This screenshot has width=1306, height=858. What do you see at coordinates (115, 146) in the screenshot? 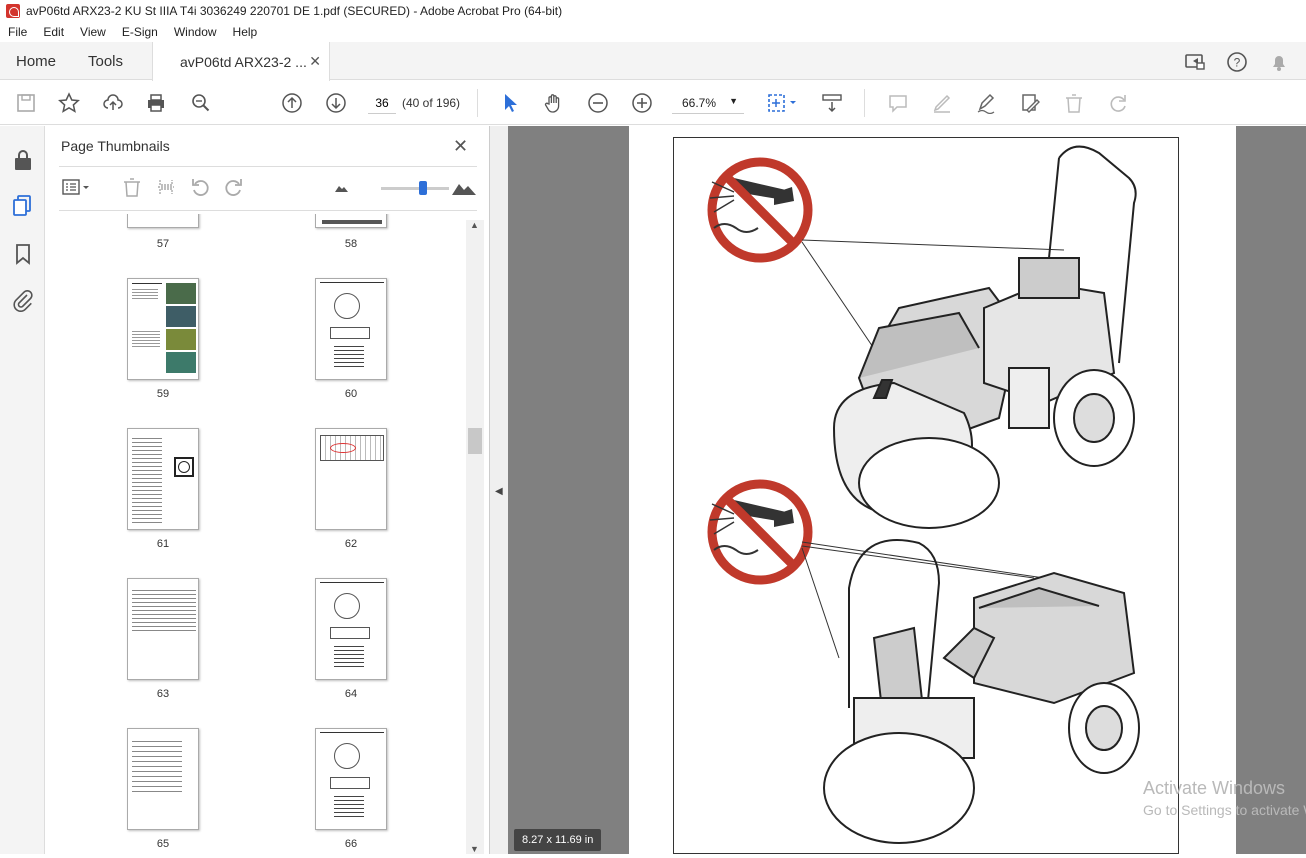
I see `panel-title: Page Thumbnails` at bounding box center [115, 146].